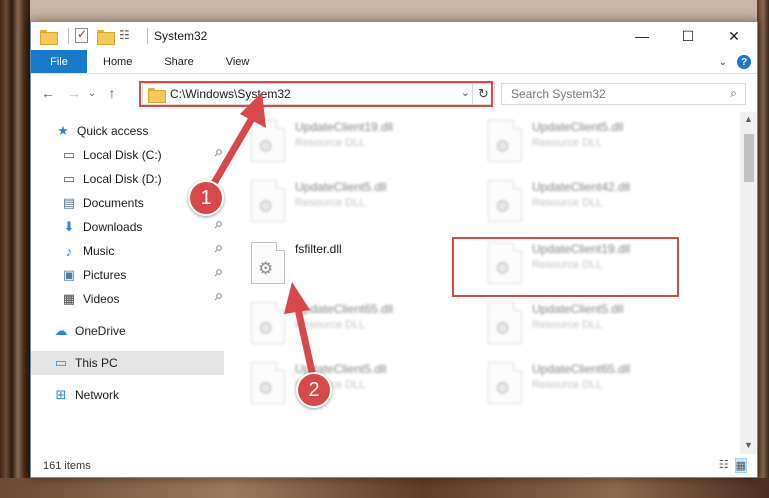 This screenshot has width=769, height=498. Describe the element at coordinates (49, 36) in the screenshot. I see `folder-icon` at that location.